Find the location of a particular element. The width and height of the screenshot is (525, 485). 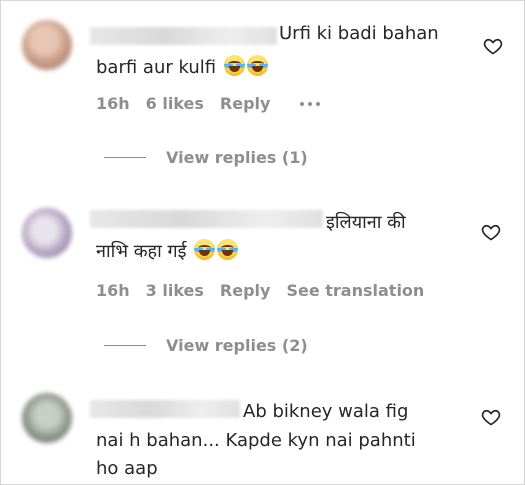

comment-text-line: barfi aur kulfi is located at coordinates (182, 67).